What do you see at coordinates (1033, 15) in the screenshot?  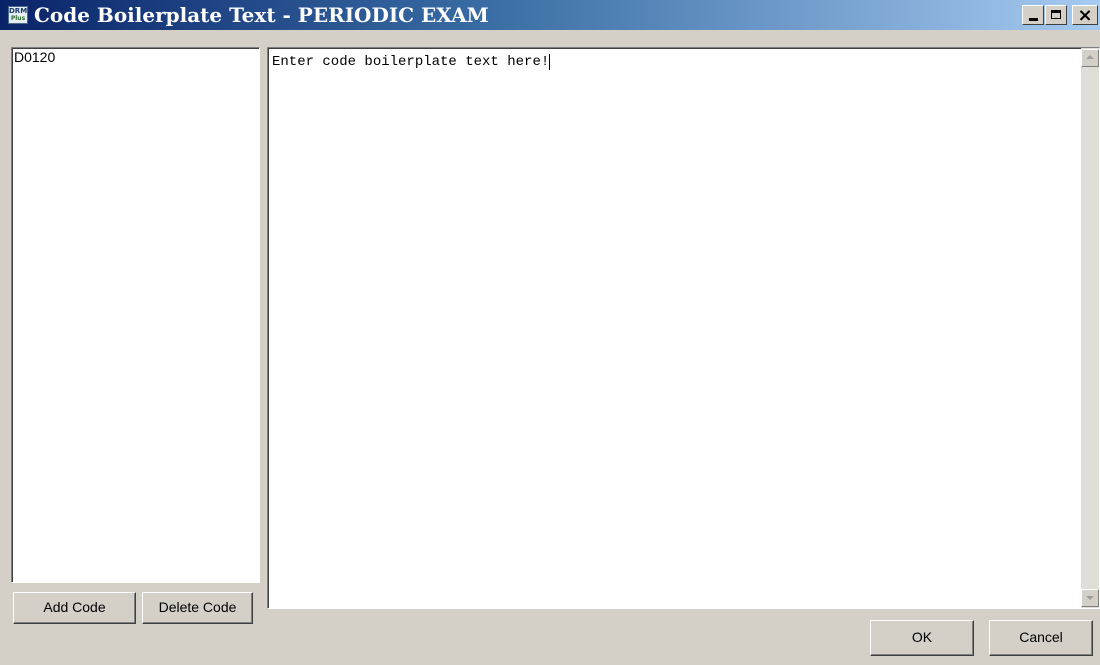 I see `minimize-button` at bounding box center [1033, 15].